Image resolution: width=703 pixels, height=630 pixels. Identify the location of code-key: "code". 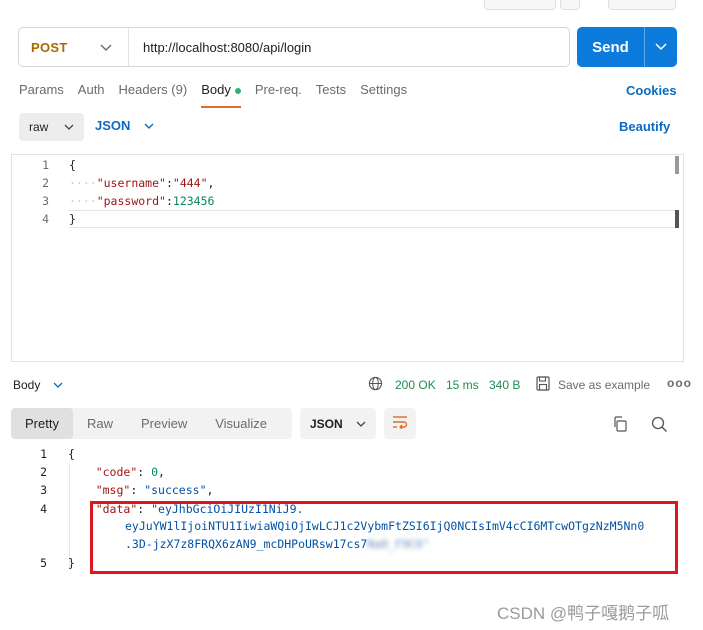
(116, 472).